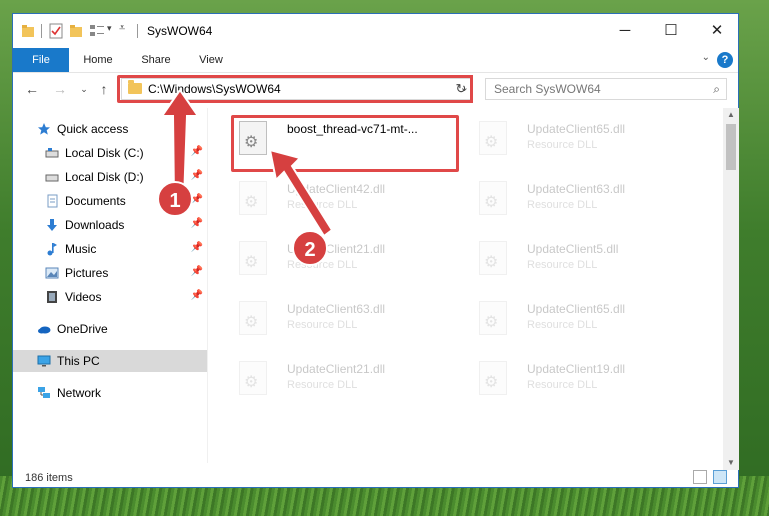  I want to click on pictures-icon, so click(52, 273).